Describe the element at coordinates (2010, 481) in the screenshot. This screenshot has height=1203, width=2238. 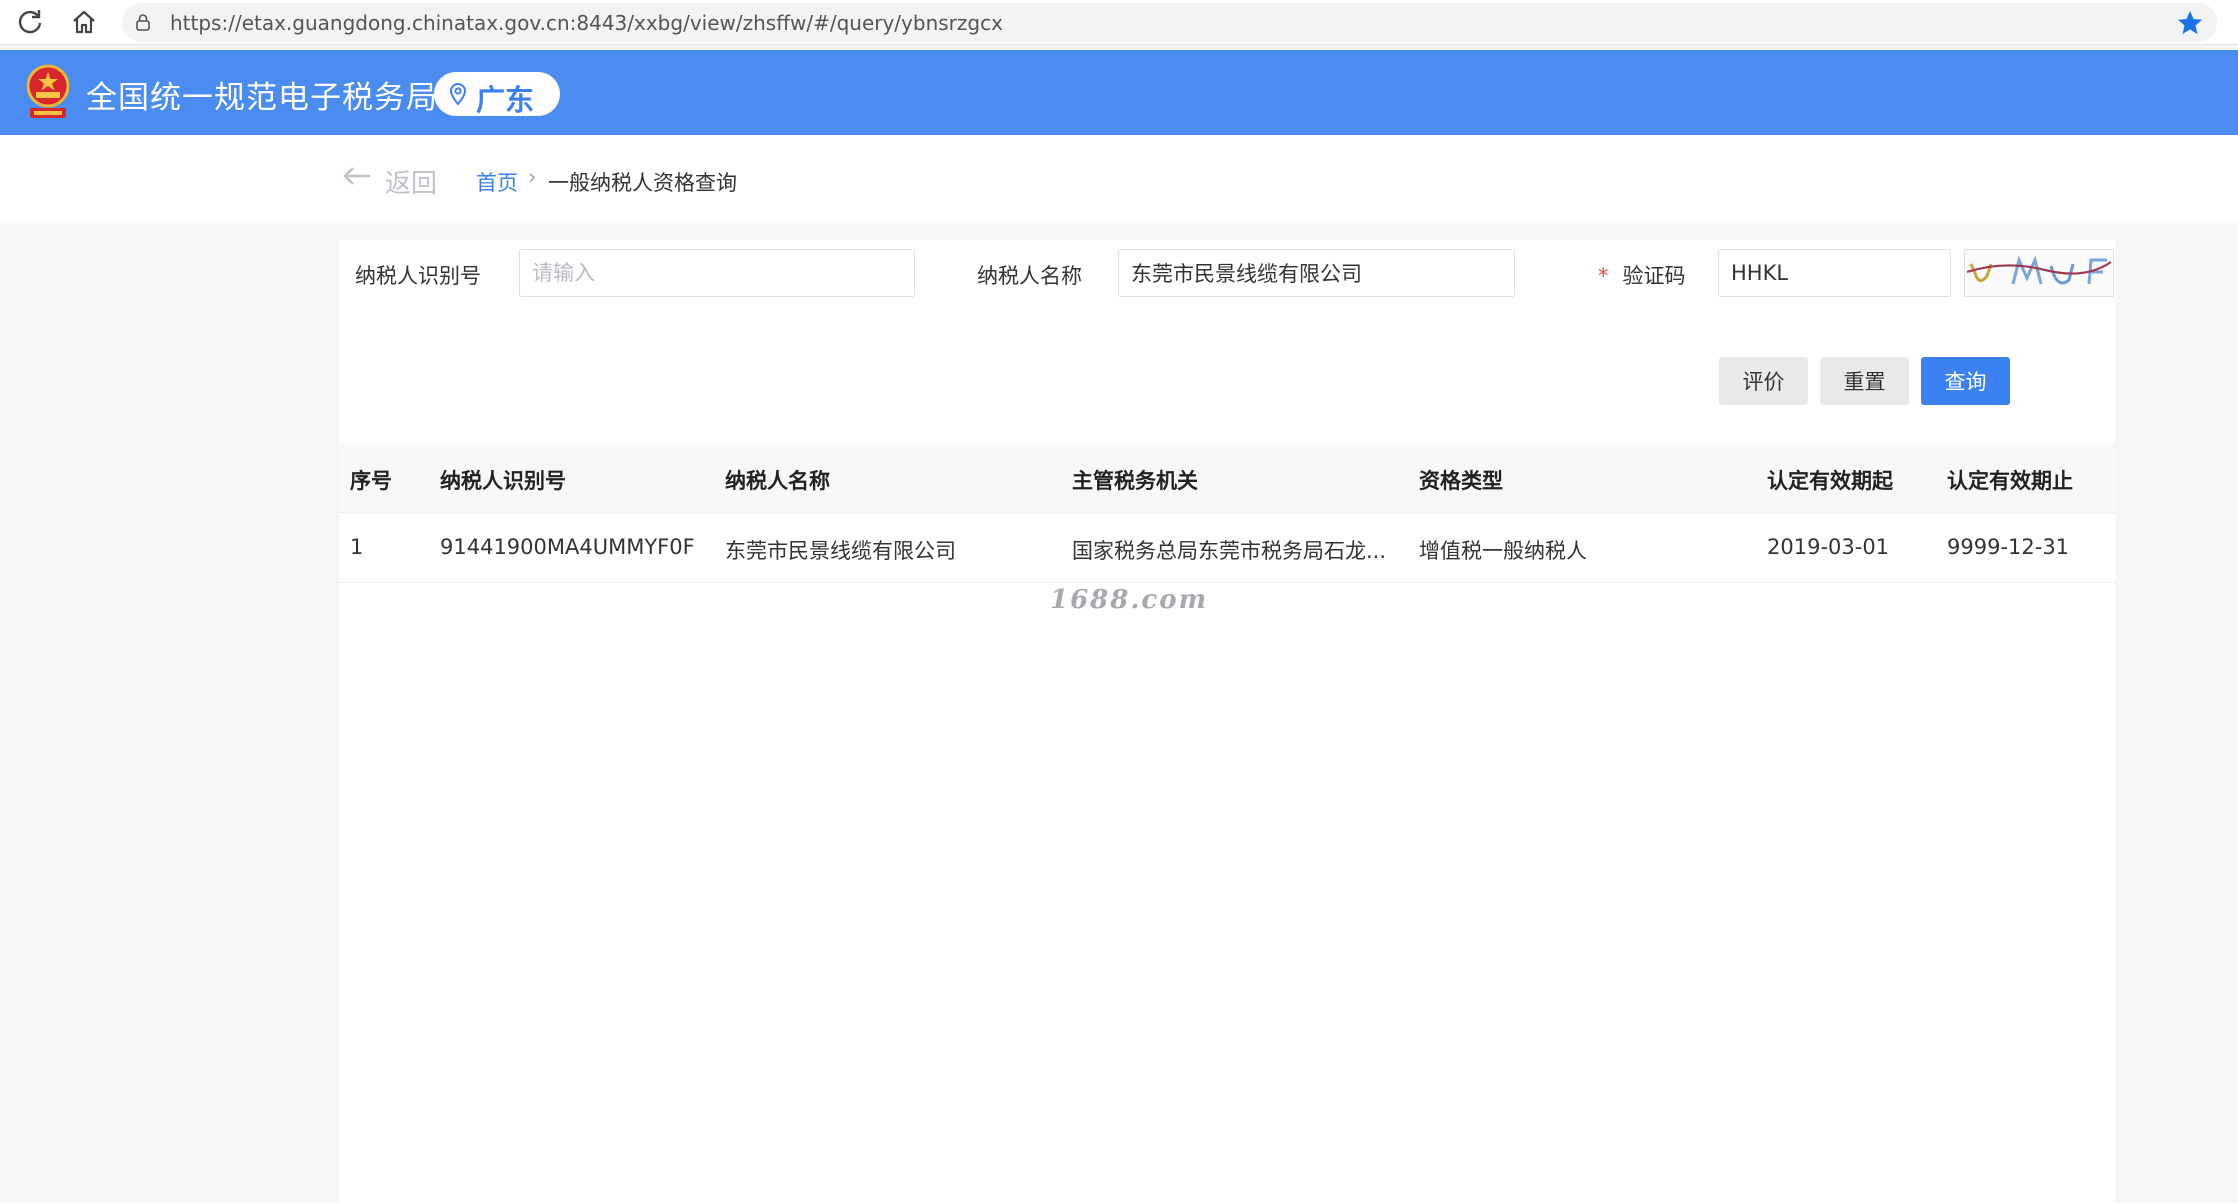
I see `column-header: 认定有效期止` at that location.